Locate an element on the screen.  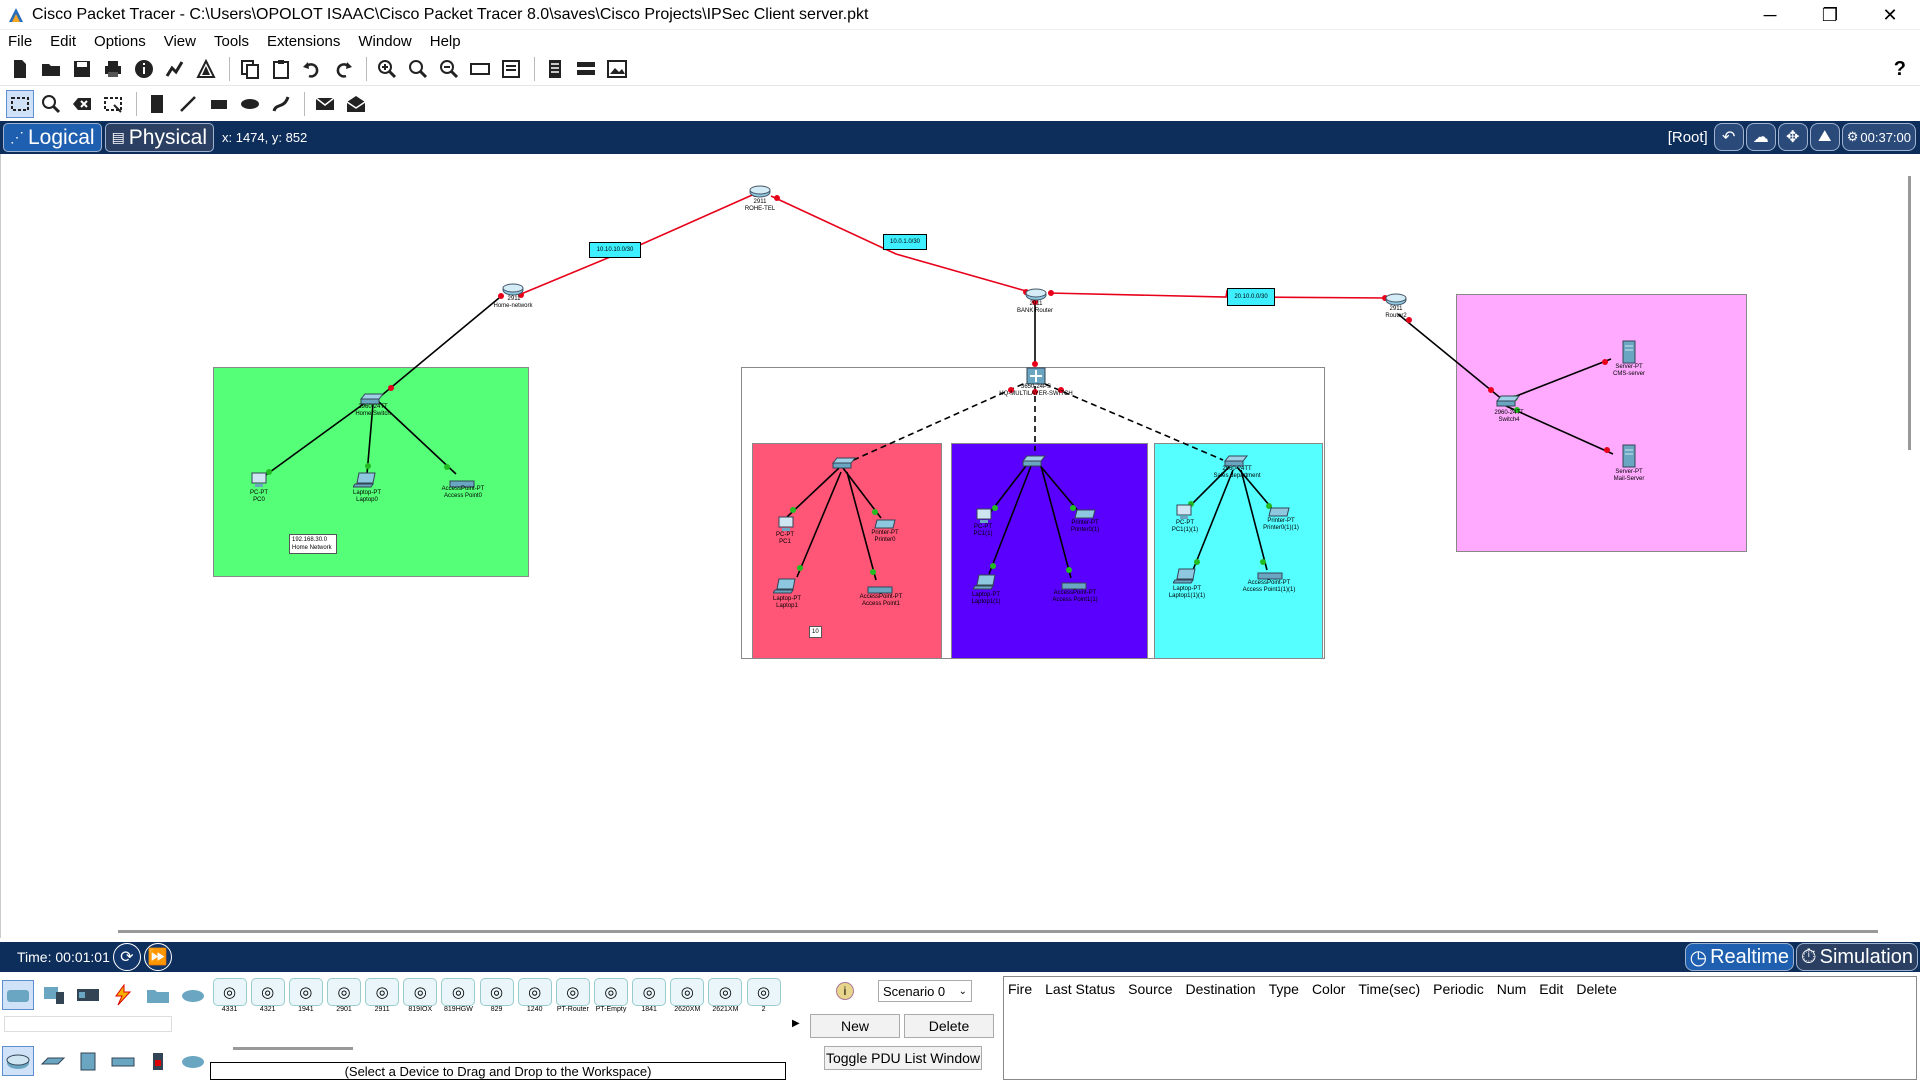
components-category-icon is located at coordinates (88, 995).